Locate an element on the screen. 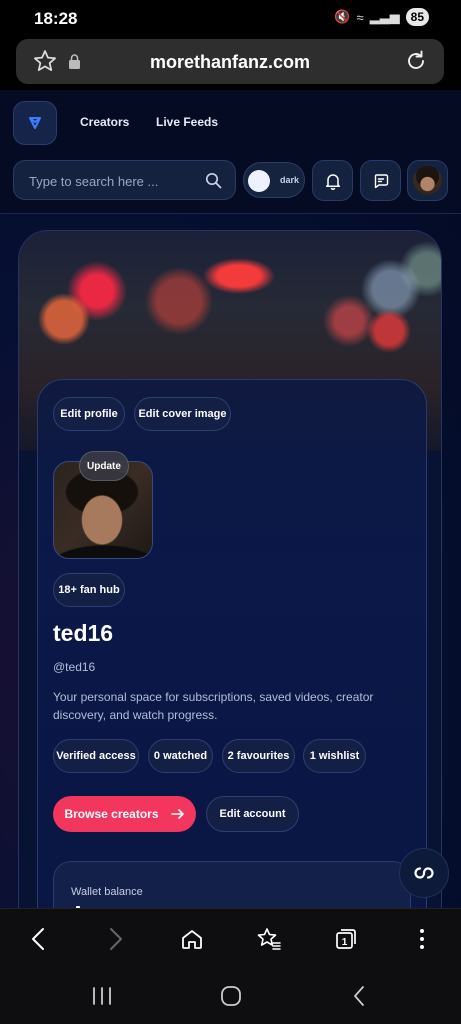  bell-icon is located at coordinates (332, 181).